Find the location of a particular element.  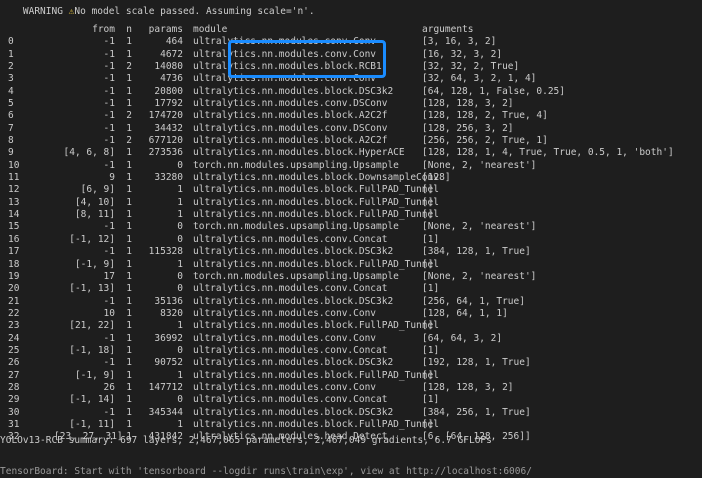

row-params: 14080 is located at coordinates (168, 66).